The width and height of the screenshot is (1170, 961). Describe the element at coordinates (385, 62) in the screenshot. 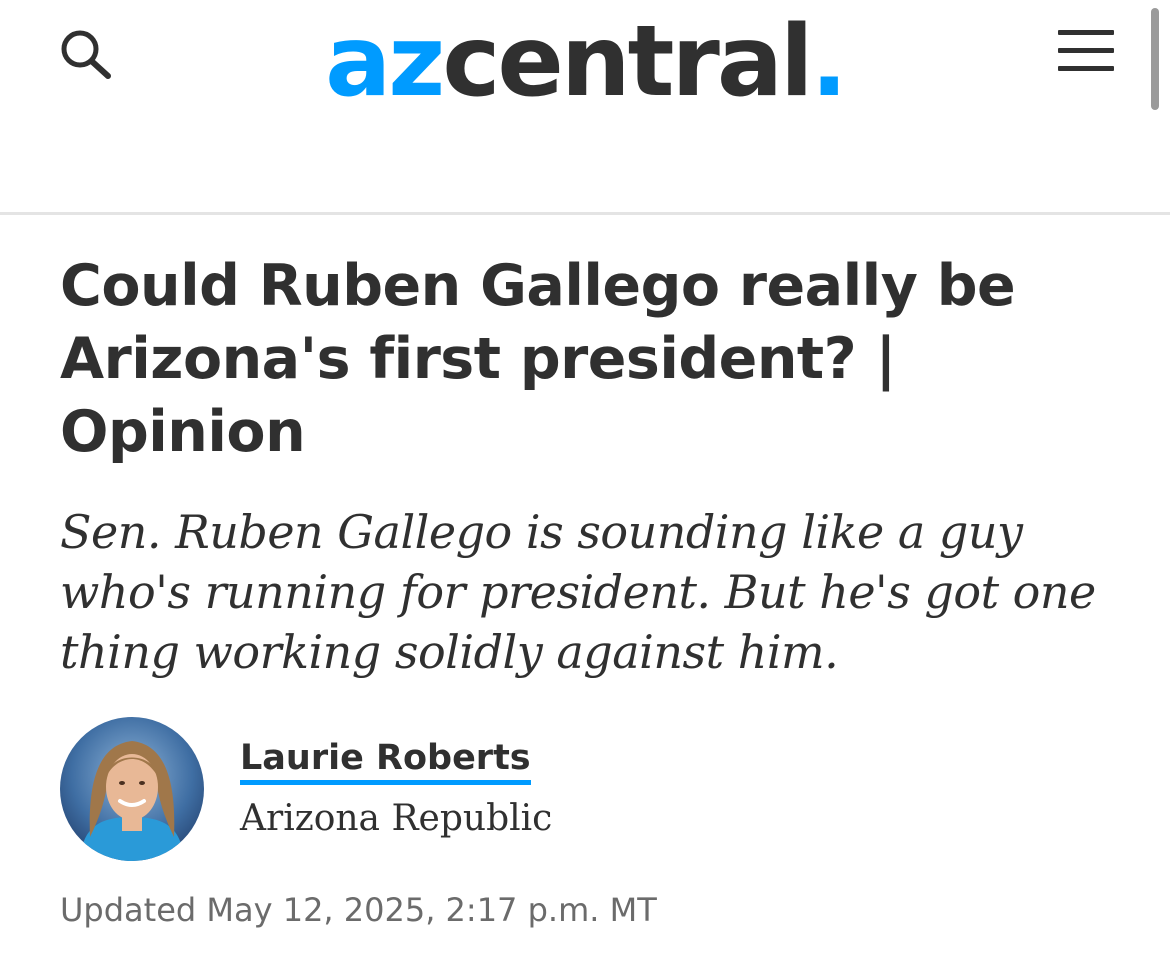

I see `logo-az: az` at that location.